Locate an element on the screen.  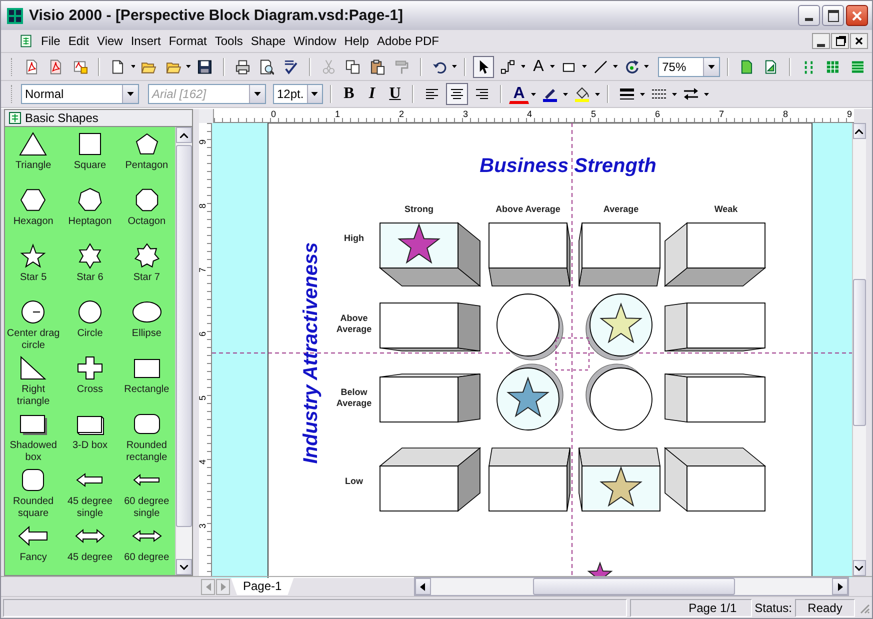
row-label: Below Average is located at coordinates (354, 397).